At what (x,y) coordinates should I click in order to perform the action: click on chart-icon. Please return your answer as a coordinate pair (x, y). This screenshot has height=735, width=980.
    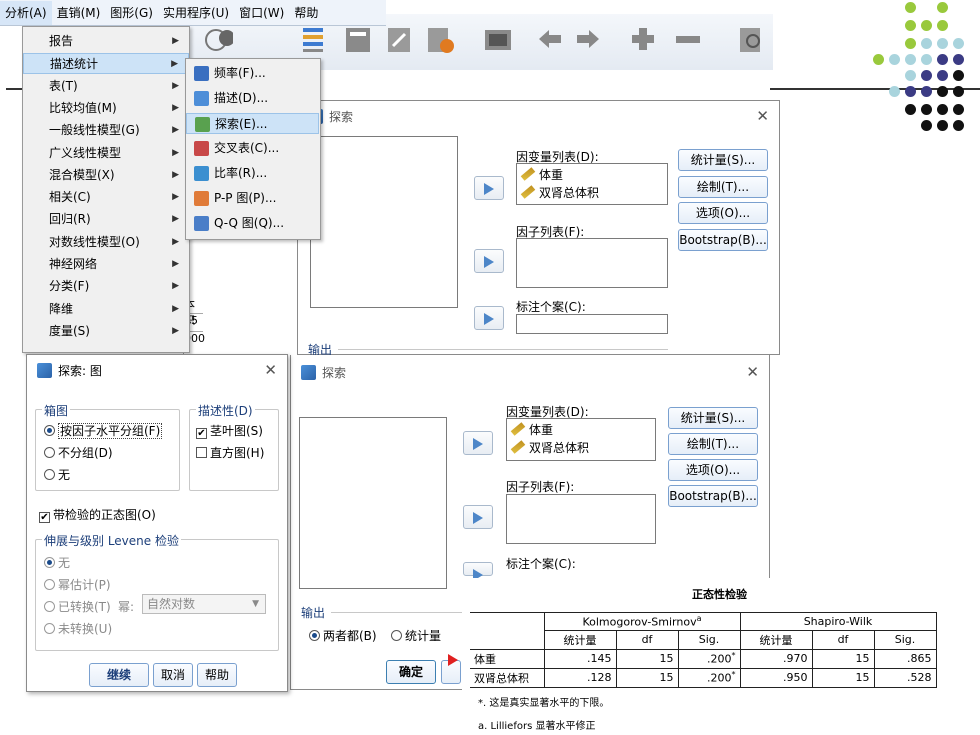
    Looking at the image, I should click on (219, 39).